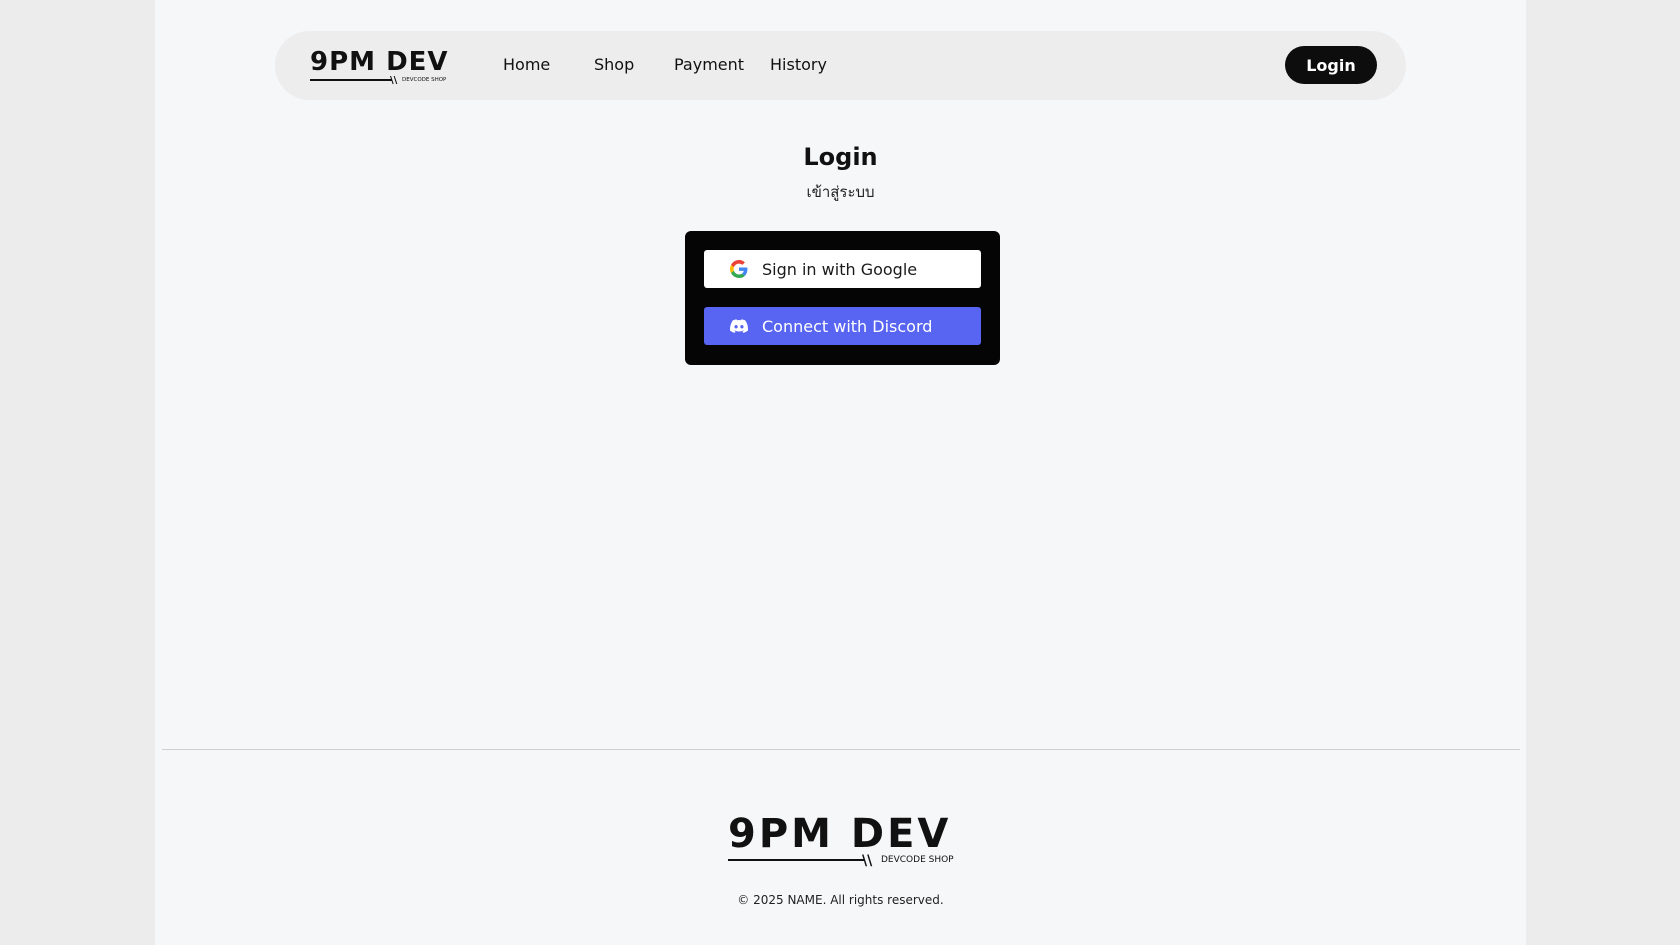 This screenshot has height=945, width=1680. Describe the element at coordinates (739, 326) in the screenshot. I see `discord-icon` at that location.